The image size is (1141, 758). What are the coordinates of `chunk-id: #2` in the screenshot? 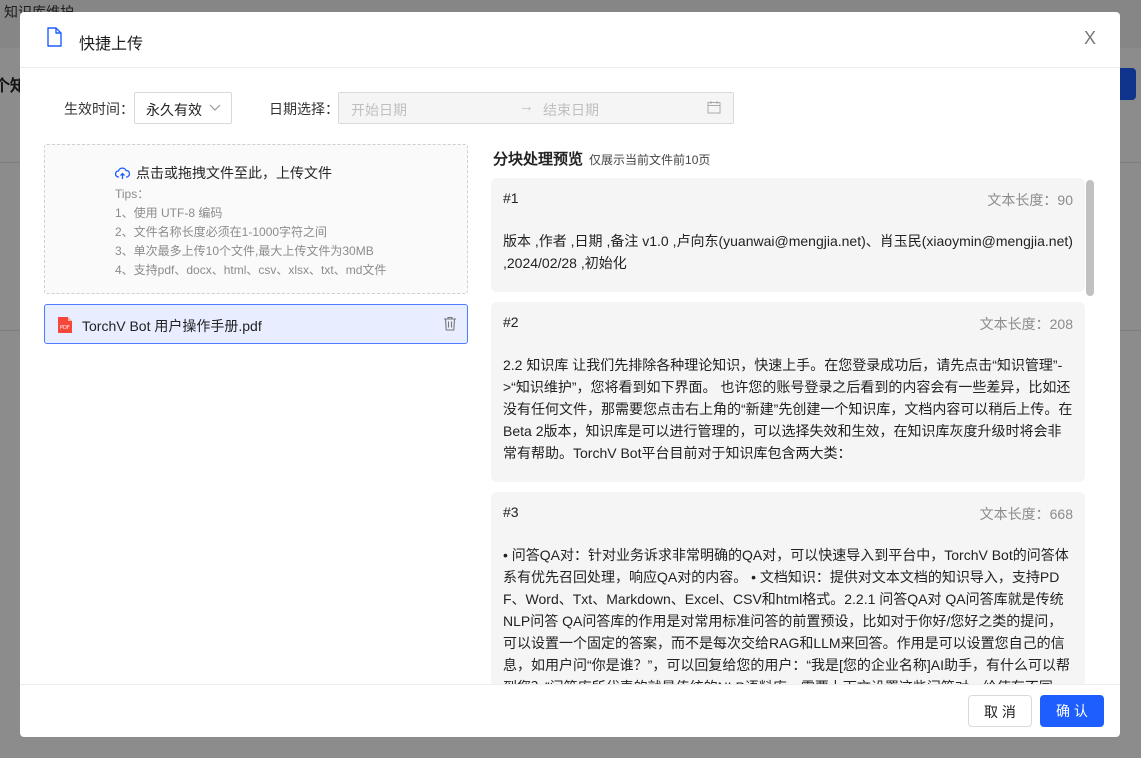 It's located at (511, 322).